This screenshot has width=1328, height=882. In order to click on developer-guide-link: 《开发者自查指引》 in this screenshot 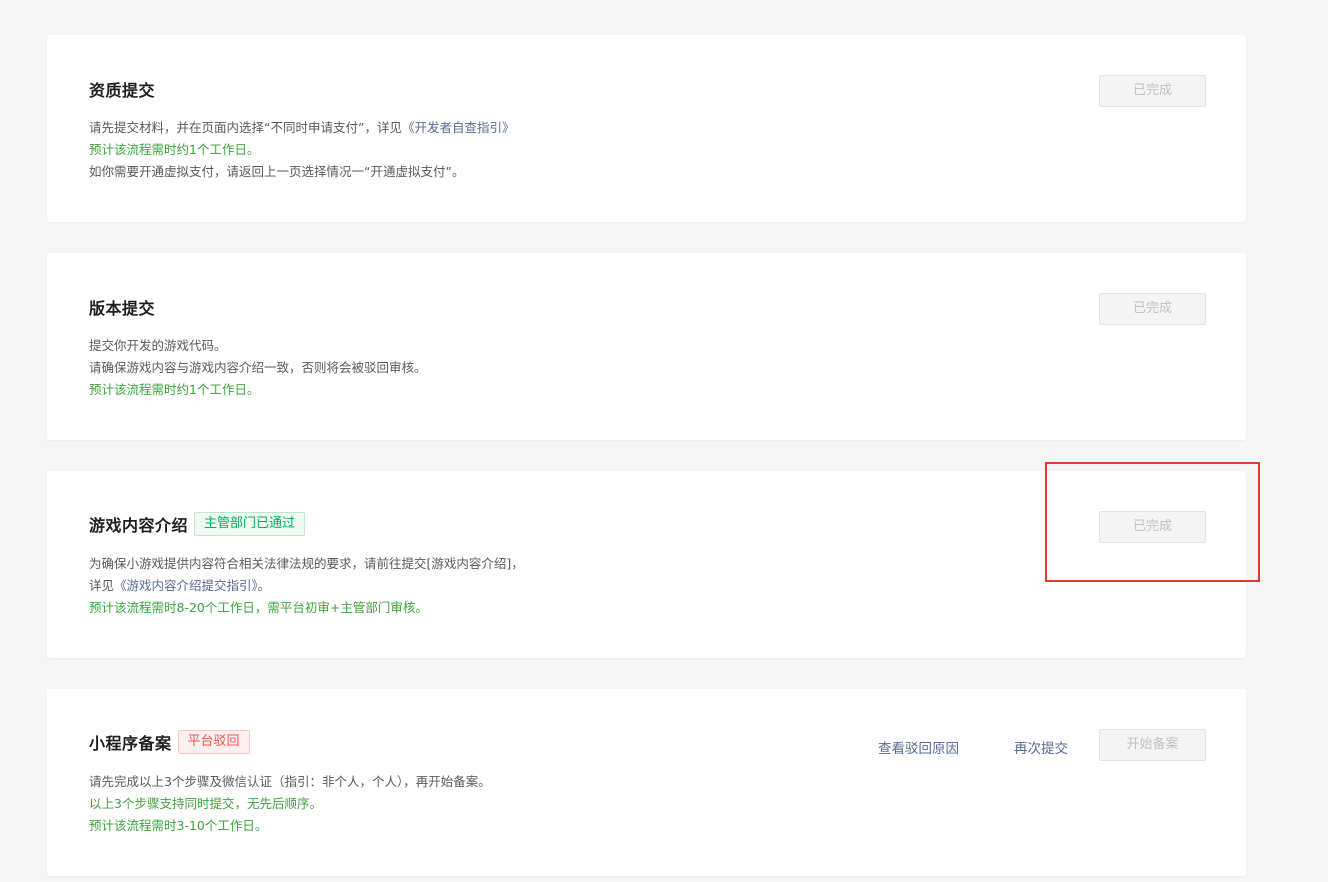, I will do `click(458, 127)`.